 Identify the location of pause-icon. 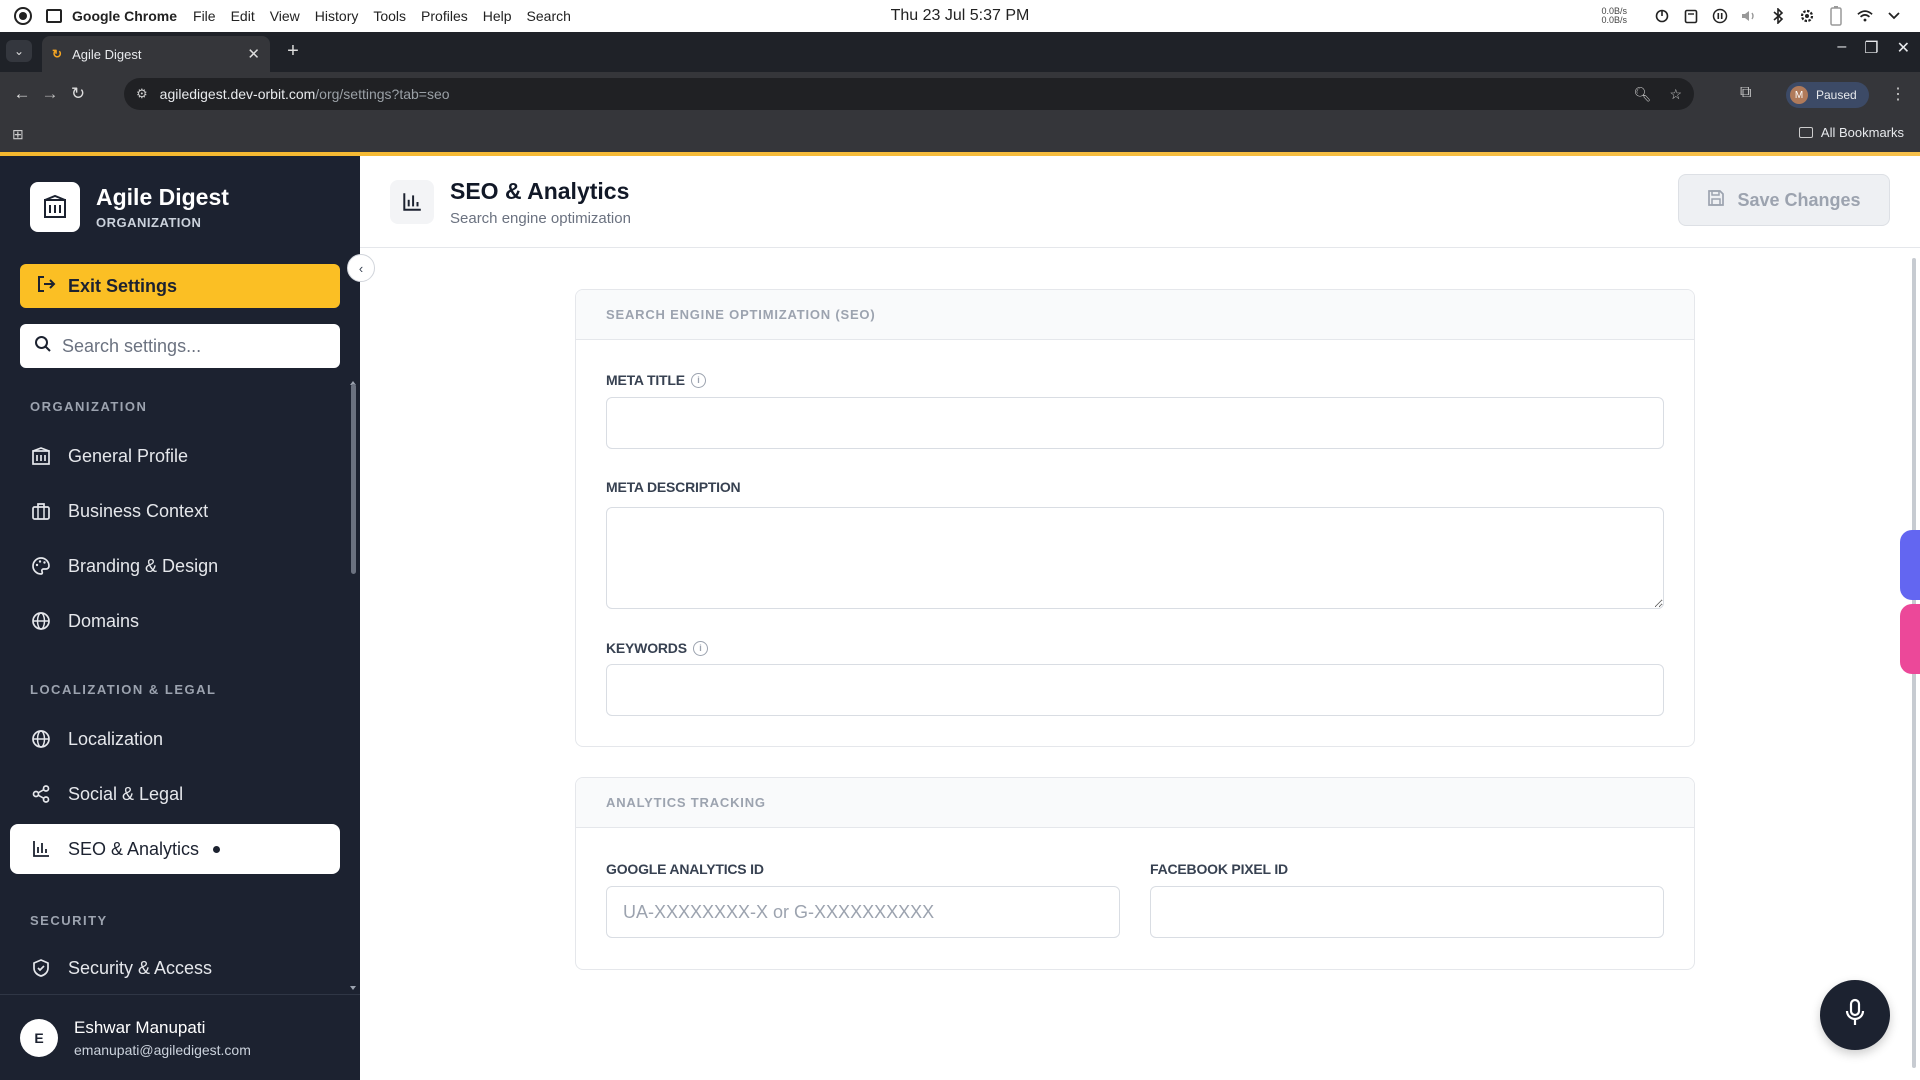
(1720, 16).